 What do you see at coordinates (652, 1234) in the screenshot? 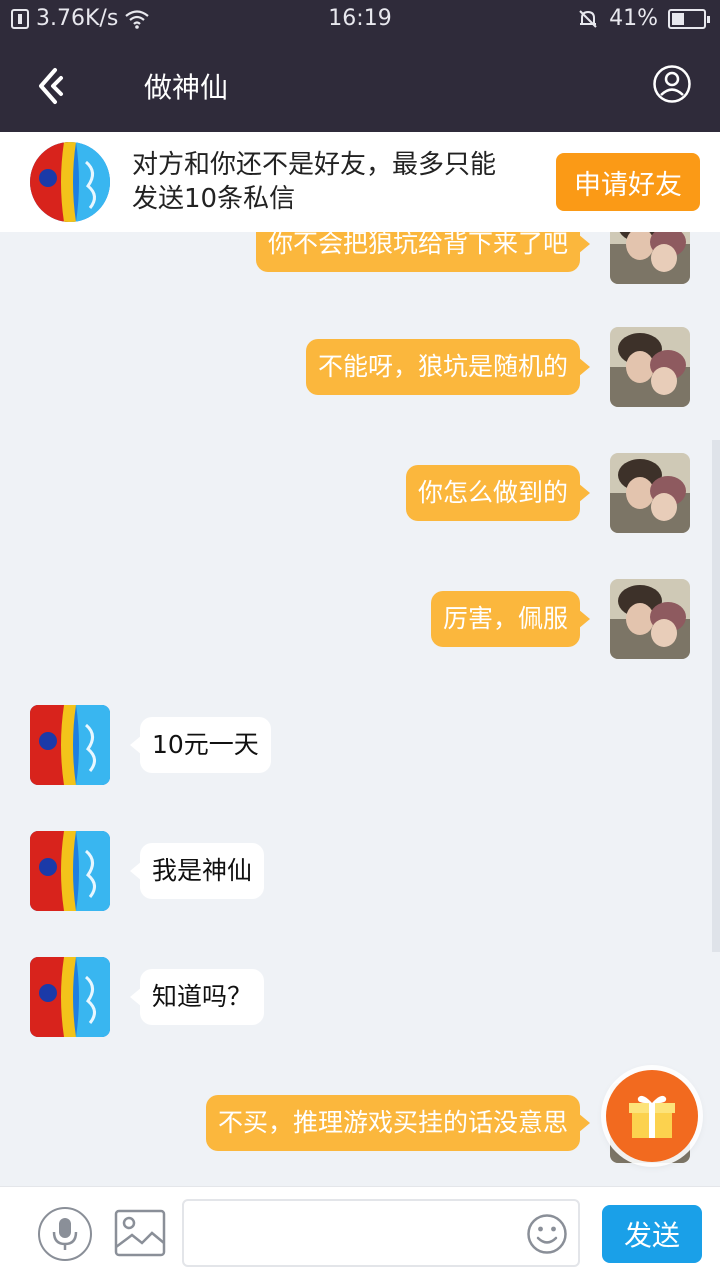
I see `send-button: 发送` at bounding box center [652, 1234].